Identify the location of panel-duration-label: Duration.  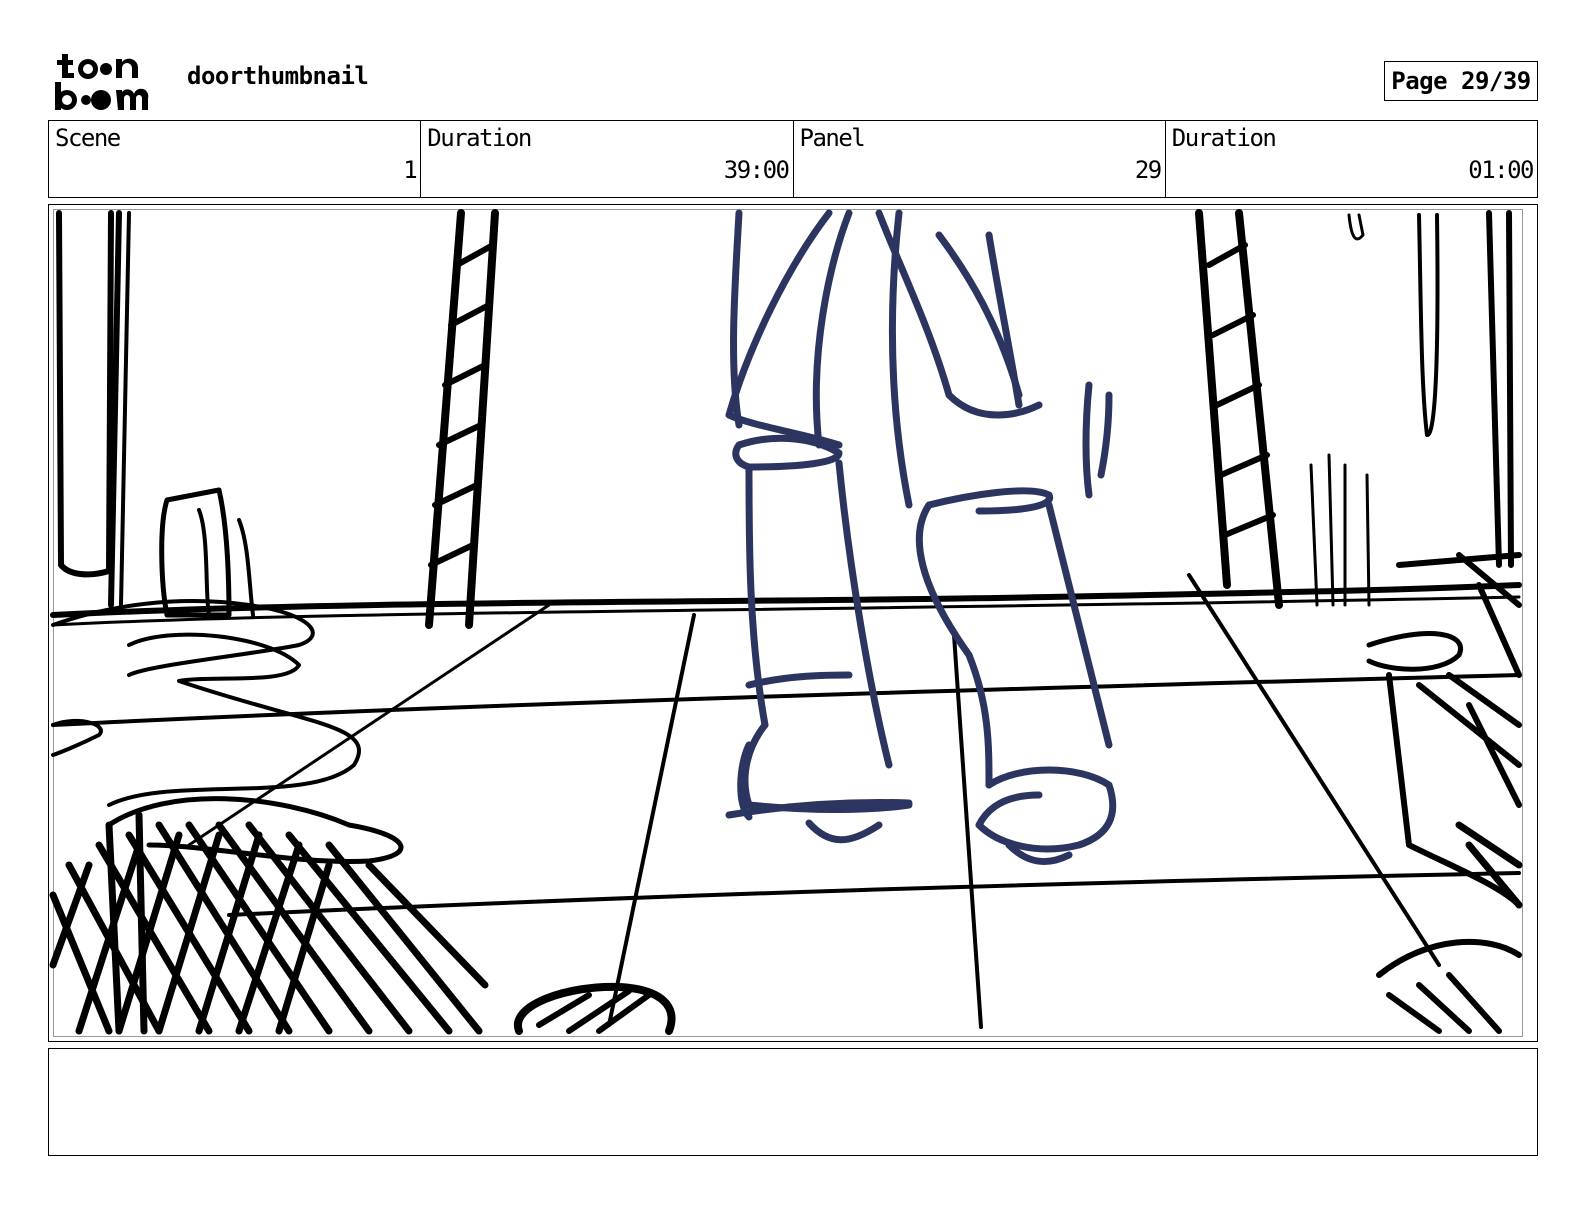
(1224, 138).